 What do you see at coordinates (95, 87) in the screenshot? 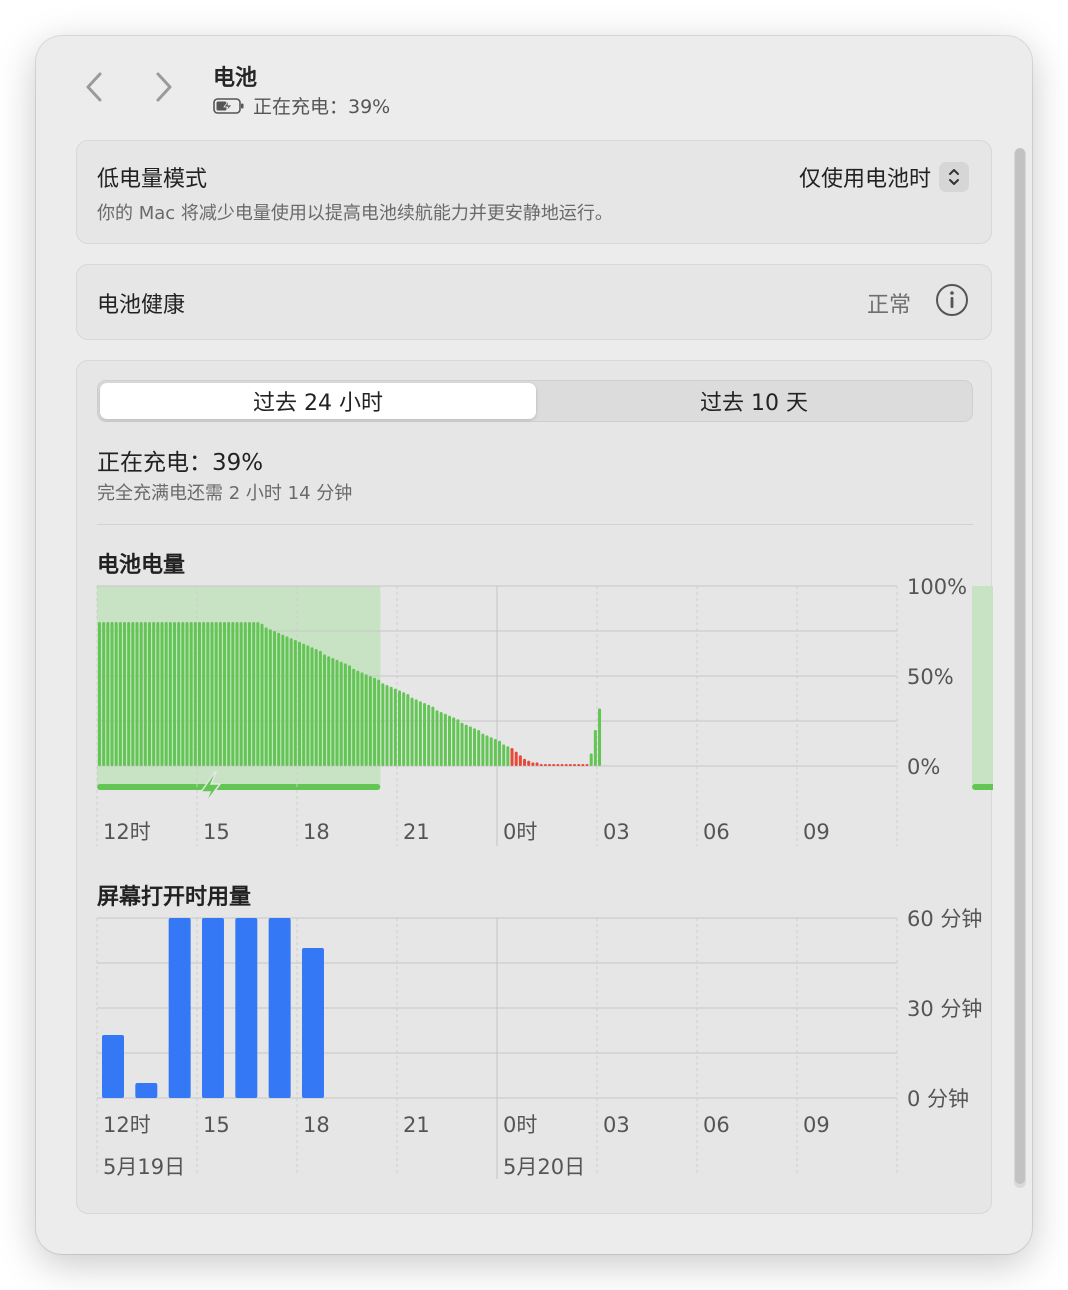
I see `chevron-left-icon` at bounding box center [95, 87].